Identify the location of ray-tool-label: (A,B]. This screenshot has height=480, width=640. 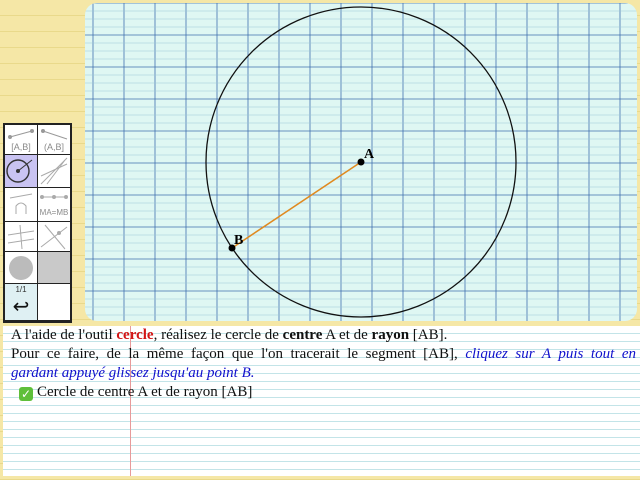
(53, 147).